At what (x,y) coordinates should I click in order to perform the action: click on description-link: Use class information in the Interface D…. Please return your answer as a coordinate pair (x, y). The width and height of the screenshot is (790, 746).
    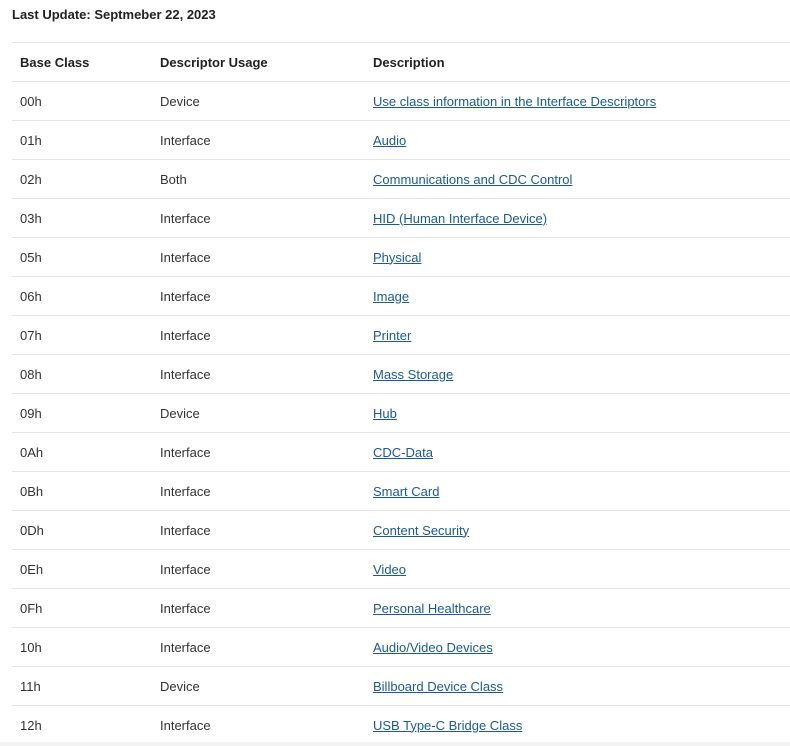
    Looking at the image, I should click on (514, 101).